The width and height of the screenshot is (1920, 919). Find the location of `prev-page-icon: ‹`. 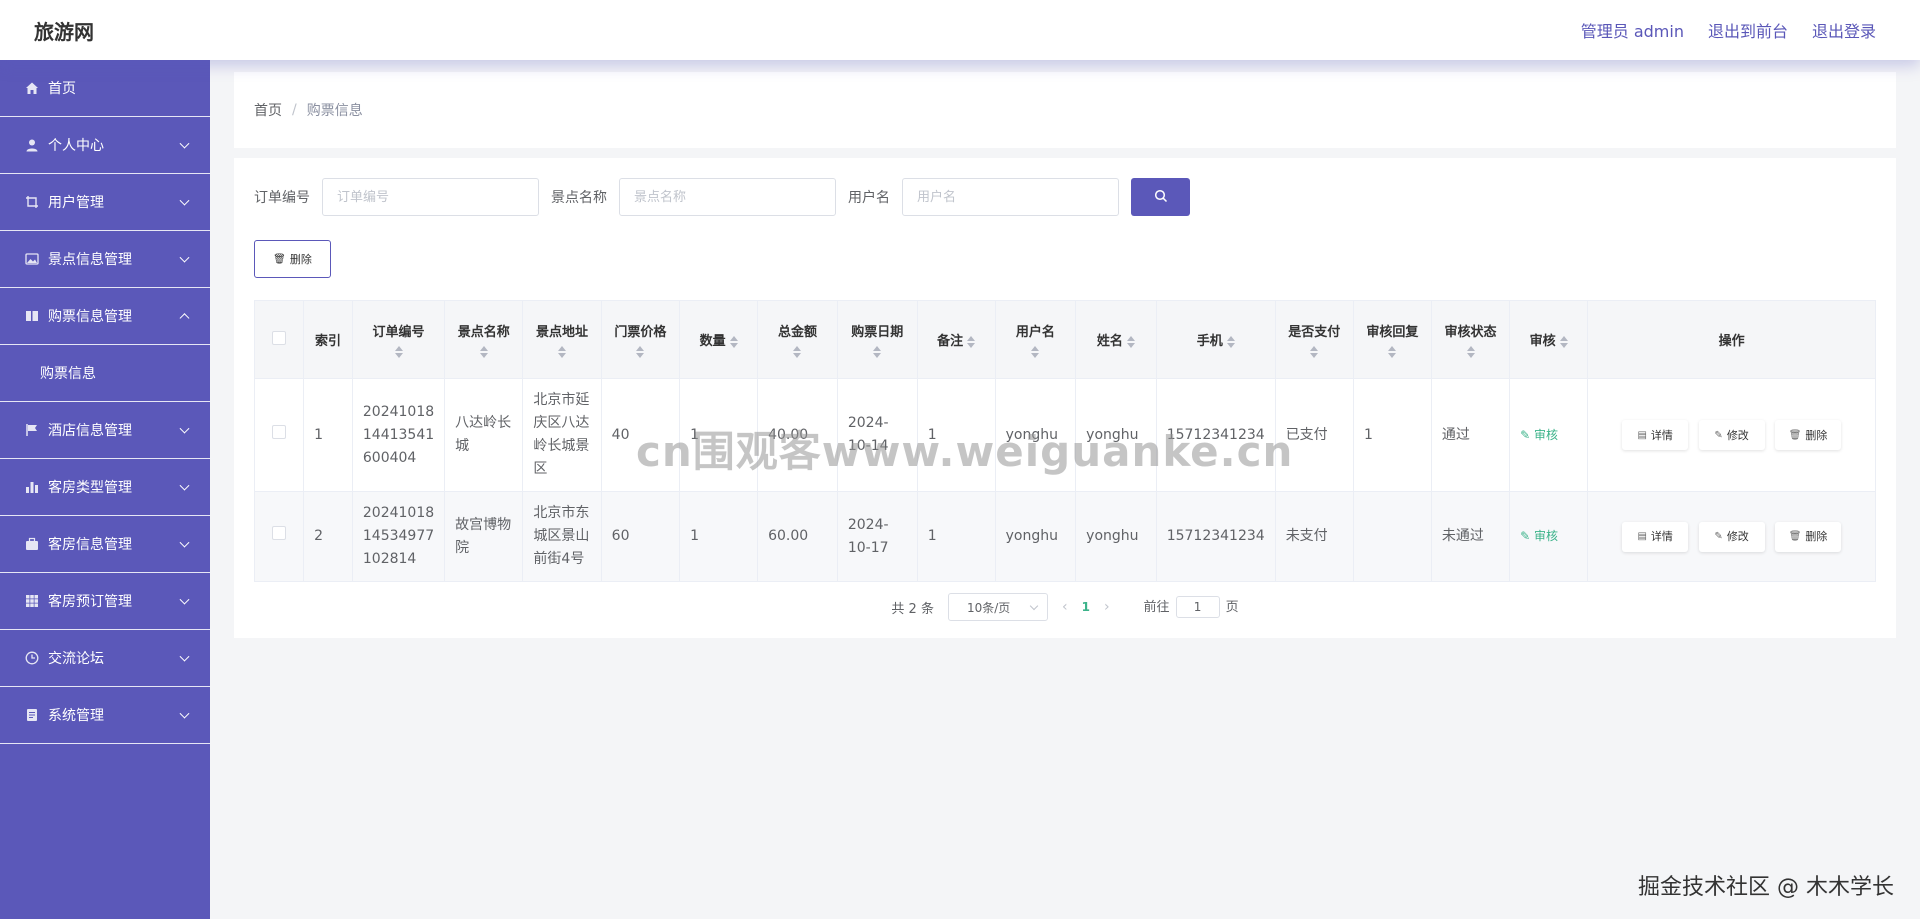

prev-page-icon: ‹ is located at coordinates (1065, 607).